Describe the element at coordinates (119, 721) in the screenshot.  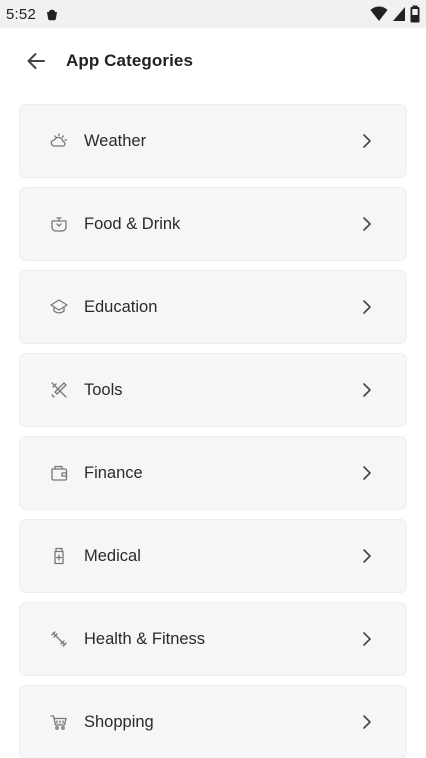
I see `category-label: Shopping` at that location.